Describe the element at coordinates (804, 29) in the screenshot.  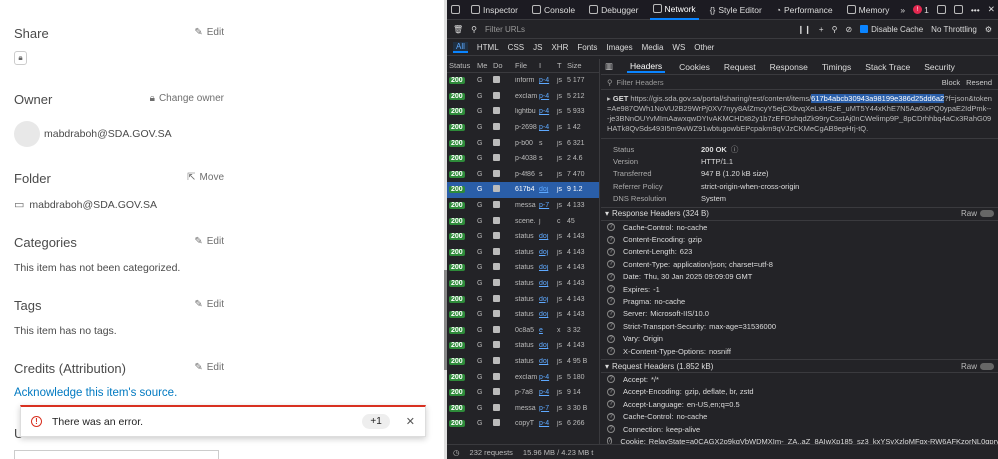
I see `pause-icon: ❙❙` at that location.